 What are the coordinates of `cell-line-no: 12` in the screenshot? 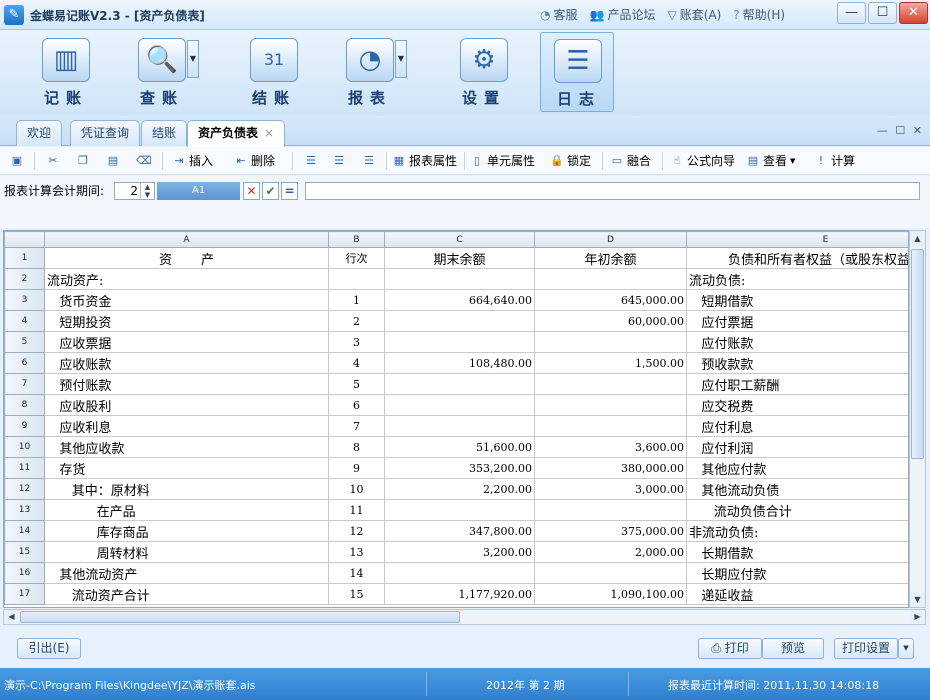 It's located at (356, 531).